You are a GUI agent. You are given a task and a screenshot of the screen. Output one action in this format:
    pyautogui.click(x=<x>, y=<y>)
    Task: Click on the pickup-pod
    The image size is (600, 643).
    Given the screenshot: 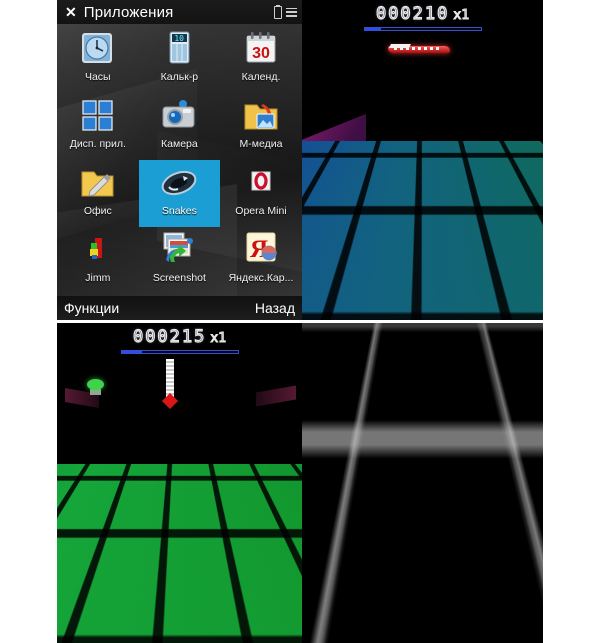 What is the action you would take?
    pyautogui.click(x=95, y=384)
    